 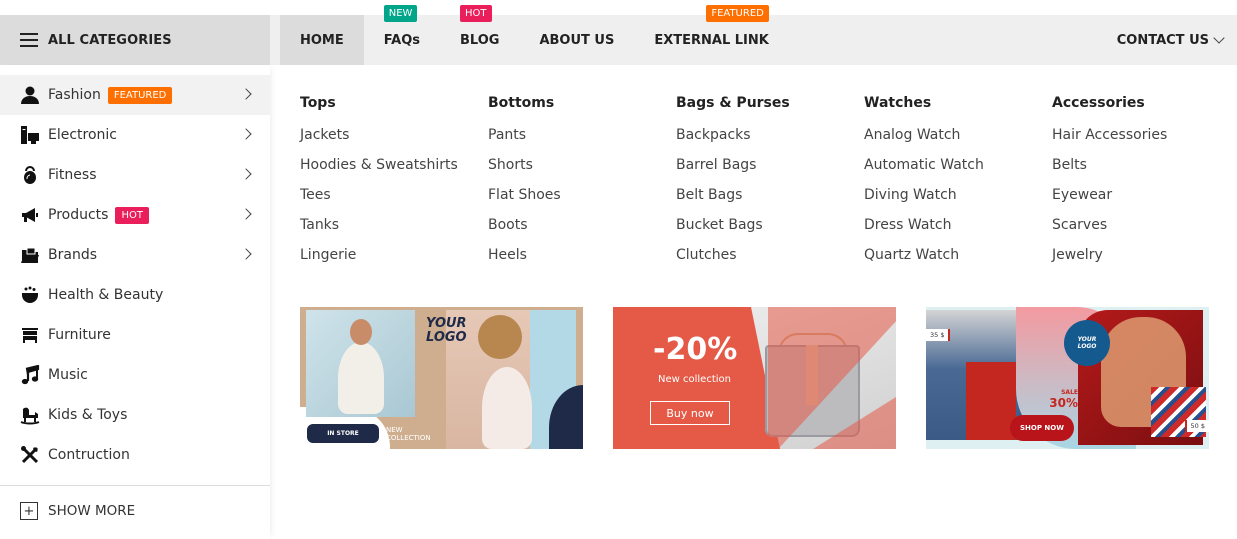 I want to click on column-title: Tops, so click(x=318, y=103).